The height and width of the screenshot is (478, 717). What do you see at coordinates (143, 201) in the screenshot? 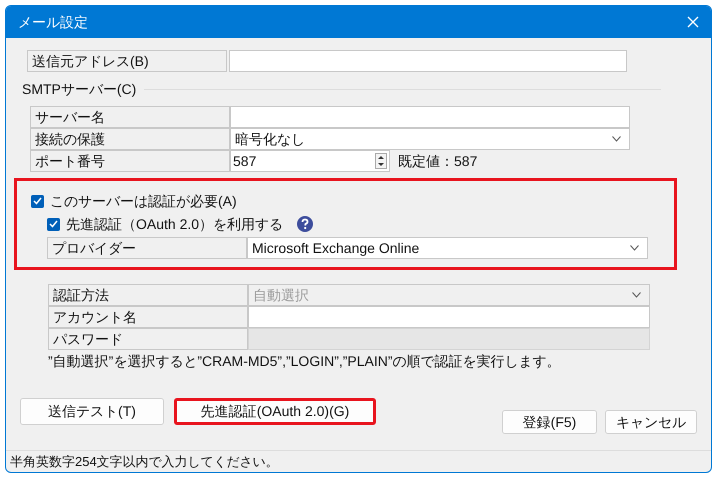
I see `checkbox-label: このサーバーは認証が必要(A)` at bounding box center [143, 201].